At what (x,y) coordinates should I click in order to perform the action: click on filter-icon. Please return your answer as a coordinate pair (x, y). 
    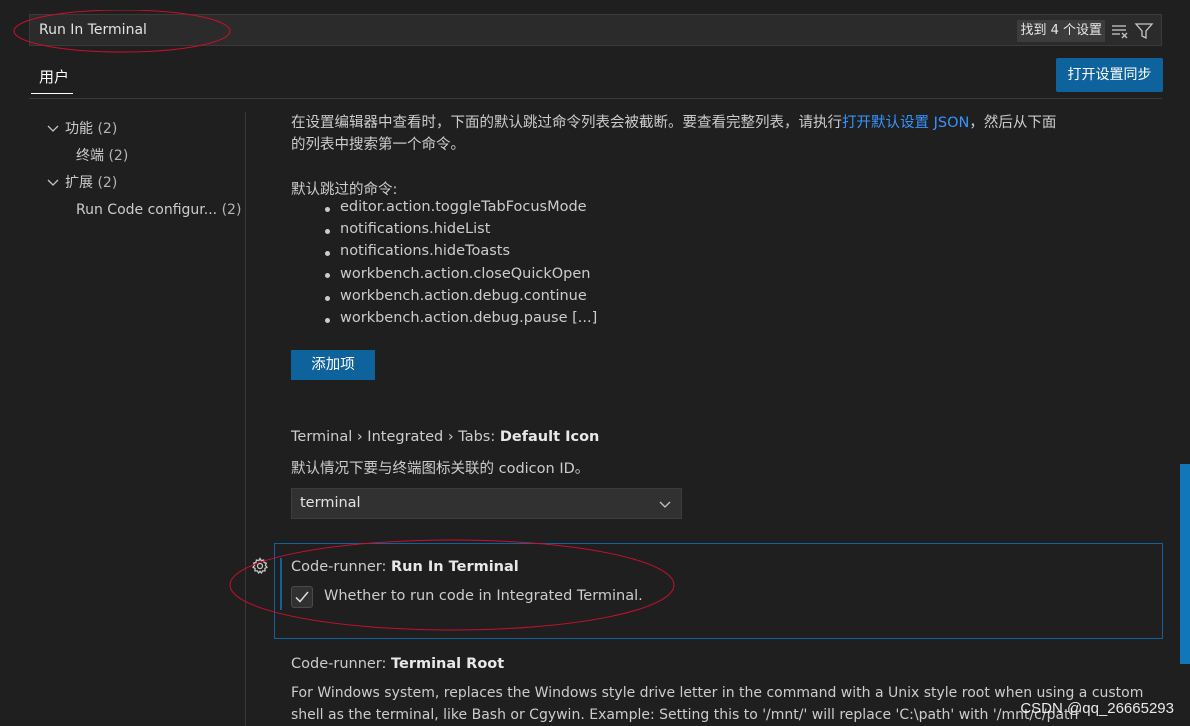
    Looking at the image, I should click on (1144, 31).